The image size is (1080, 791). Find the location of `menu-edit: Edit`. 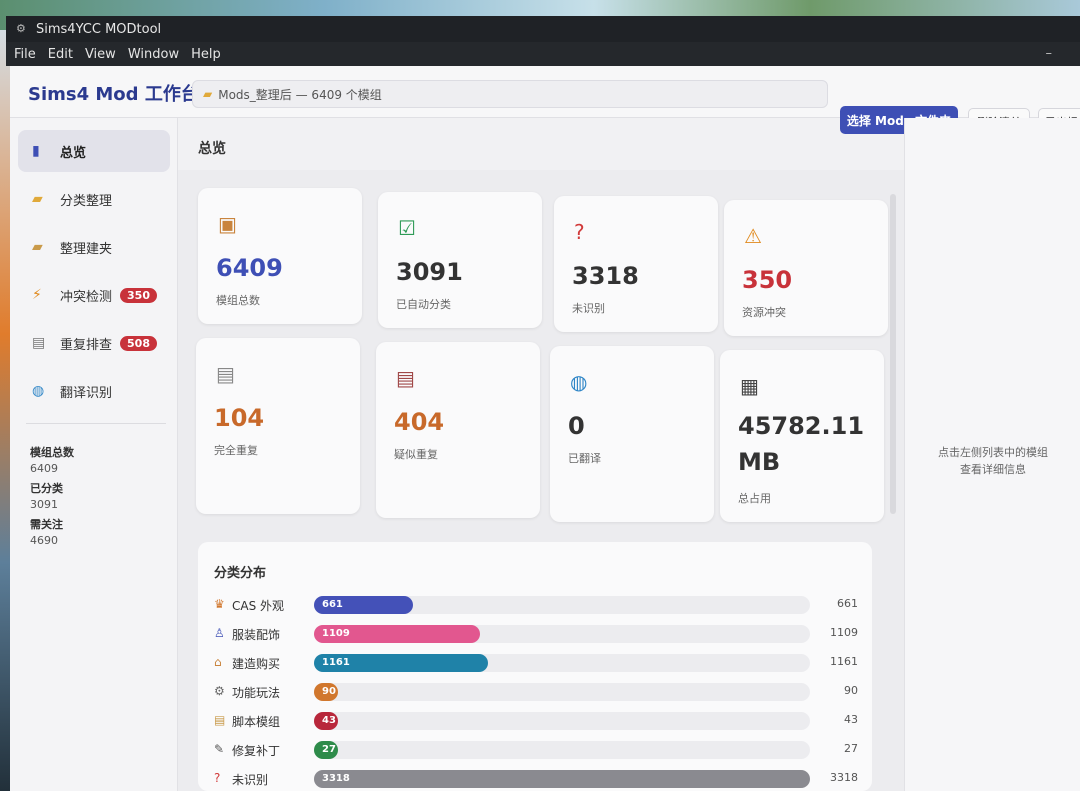

menu-edit: Edit is located at coordinates (60, 54).